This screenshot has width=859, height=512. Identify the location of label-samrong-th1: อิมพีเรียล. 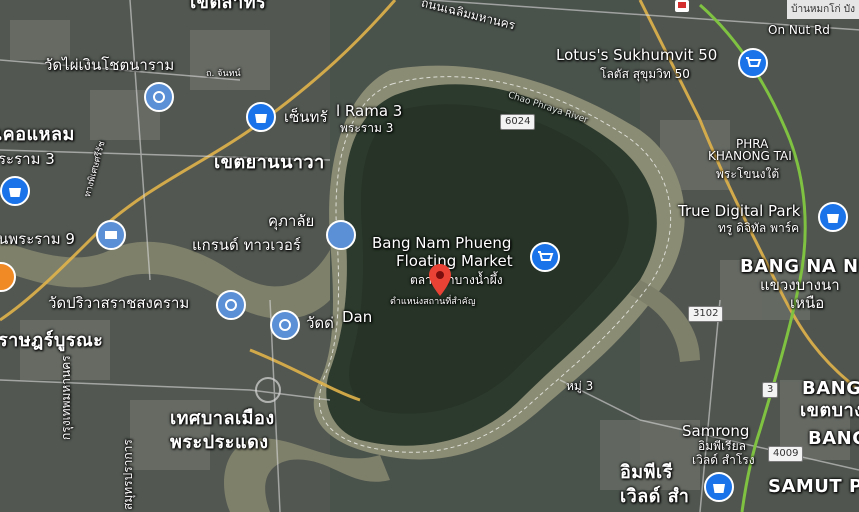
(722, 446).